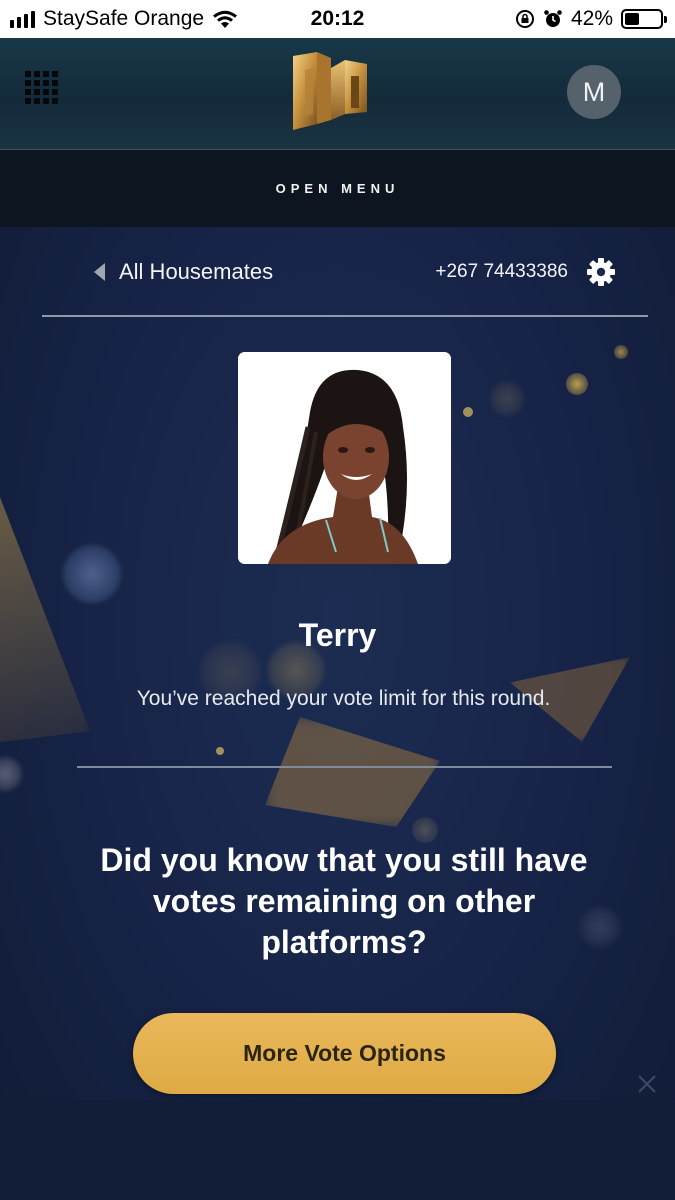  What do you see at coordinates (337, 635) in the screenshot?
I see `housemate-name: Terry` at bounding box center [337, 635].